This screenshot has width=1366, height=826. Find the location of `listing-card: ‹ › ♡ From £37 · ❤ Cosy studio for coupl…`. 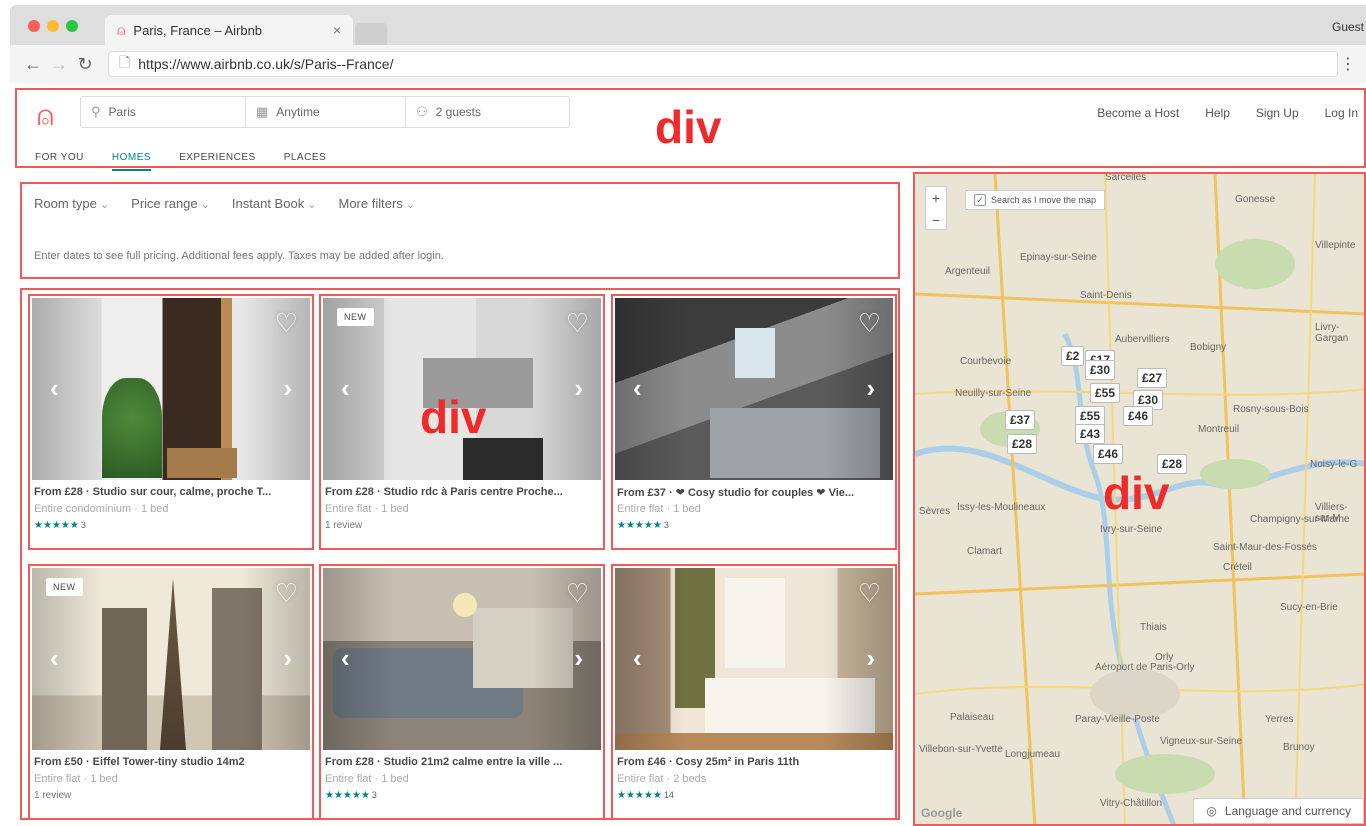

listing-card: ‹ › ♡ From £37 · ❤ Cosy studio for coupl… is located at coordinates (754, 422).